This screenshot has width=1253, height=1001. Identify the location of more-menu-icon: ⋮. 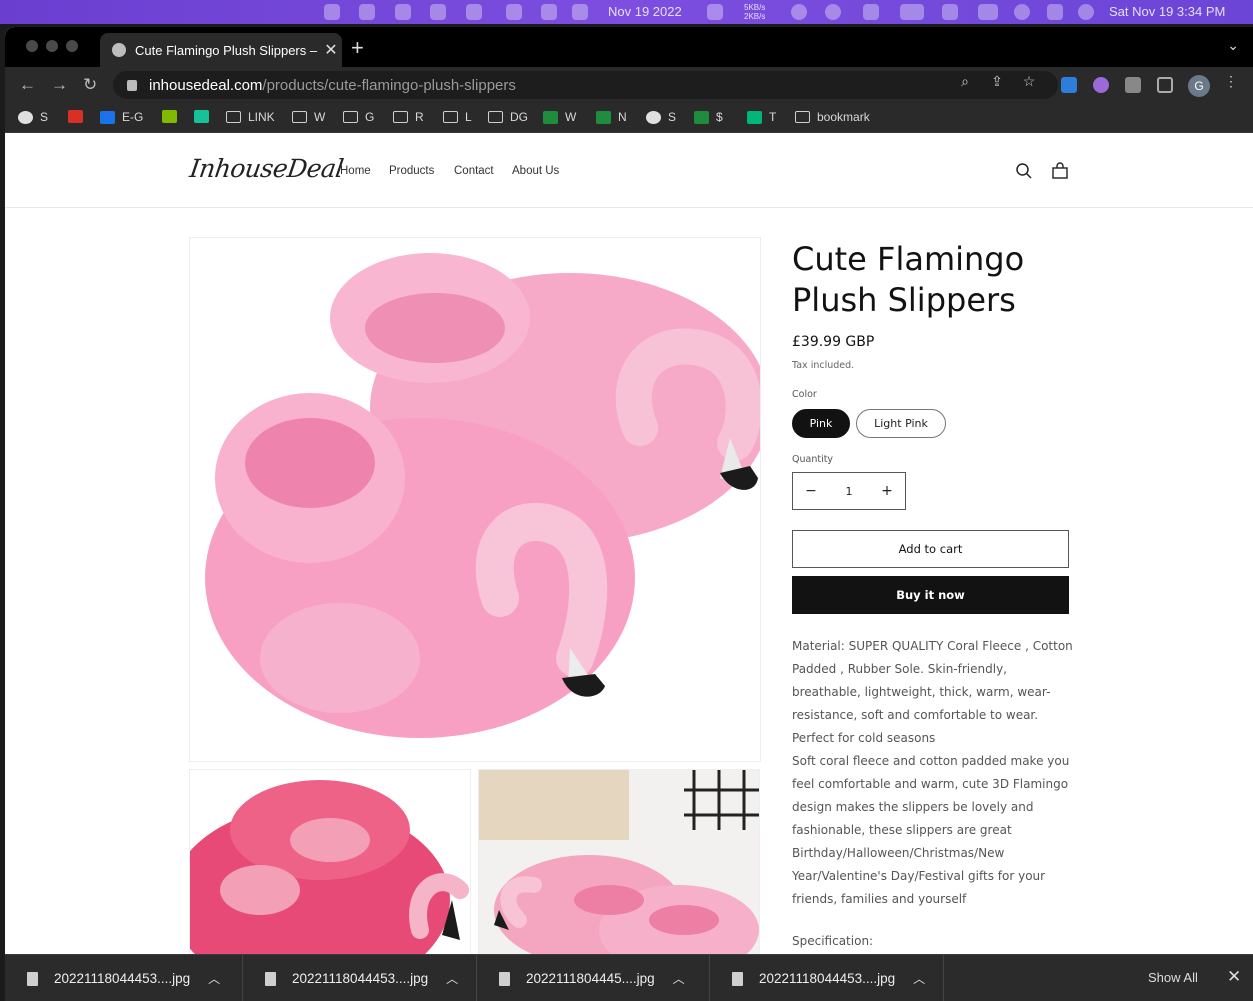
(1231, 81).